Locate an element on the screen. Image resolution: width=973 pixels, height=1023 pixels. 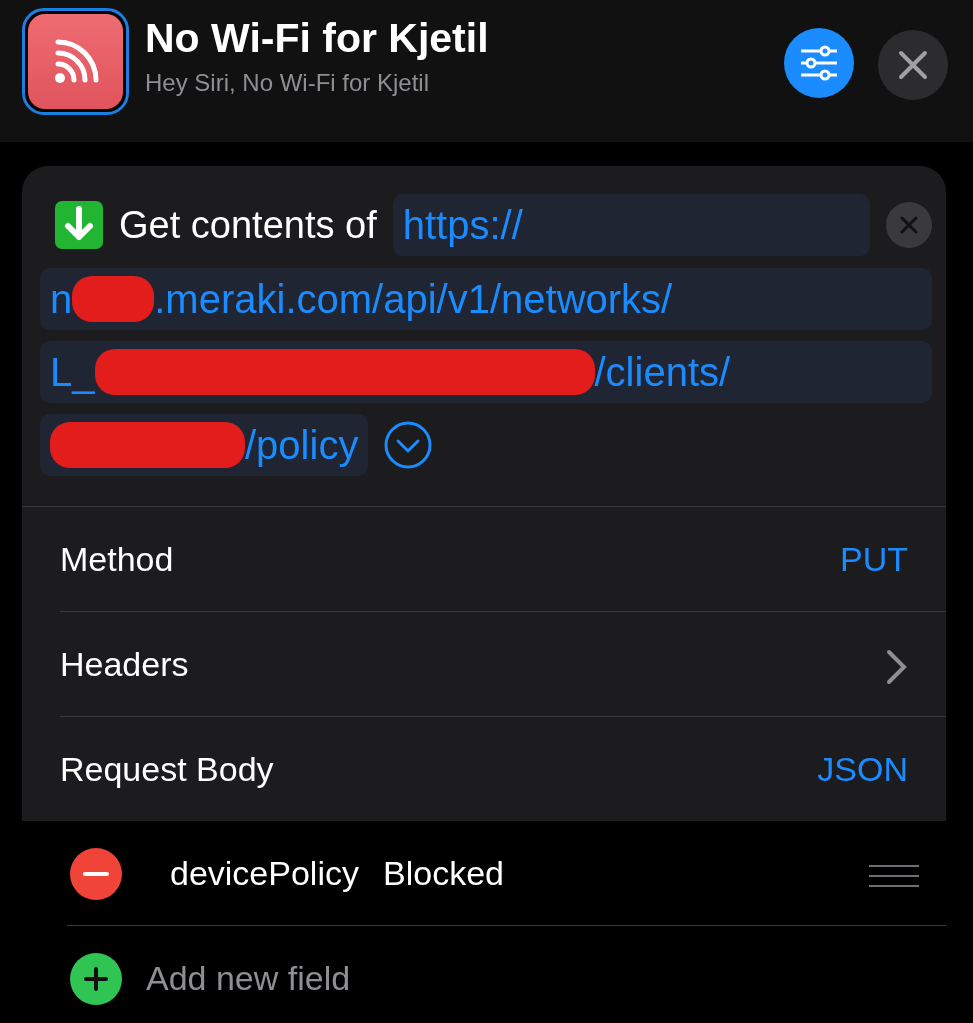
url-text: /policy is located at coordinates (302, 445).